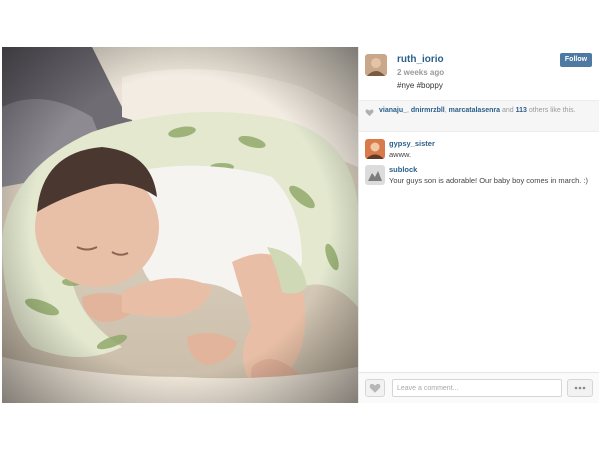  I want to click on liker-link: vianaju_, so click(393, 110).